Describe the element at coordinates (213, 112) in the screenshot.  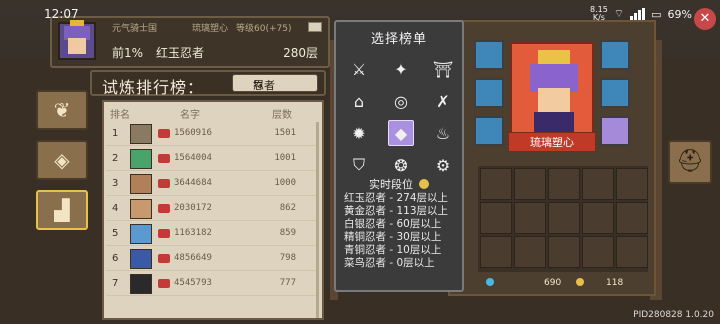
I see `table-header: 排名 名字 层数` at that location.